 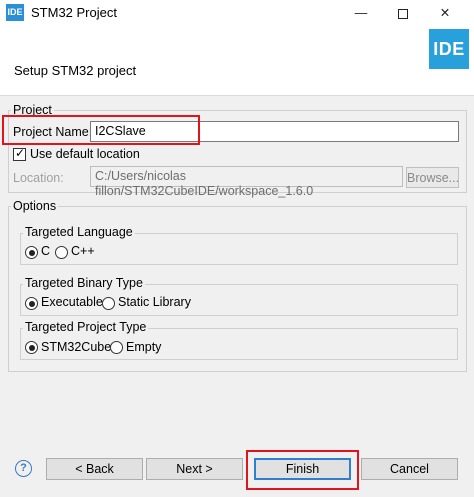 I want to click on back-button: < Back, so click(x=94, y=469).